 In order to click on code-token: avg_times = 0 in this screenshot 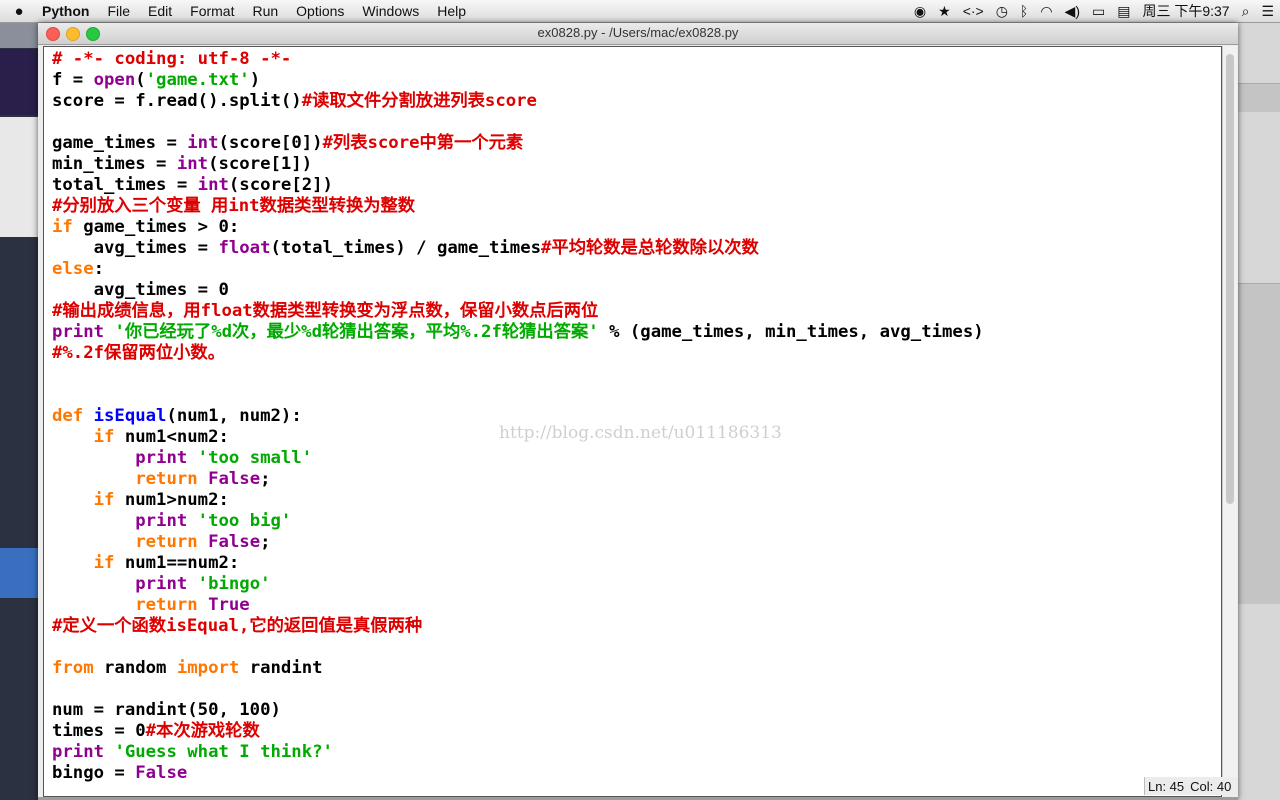, I will do `click(140, 290)`.